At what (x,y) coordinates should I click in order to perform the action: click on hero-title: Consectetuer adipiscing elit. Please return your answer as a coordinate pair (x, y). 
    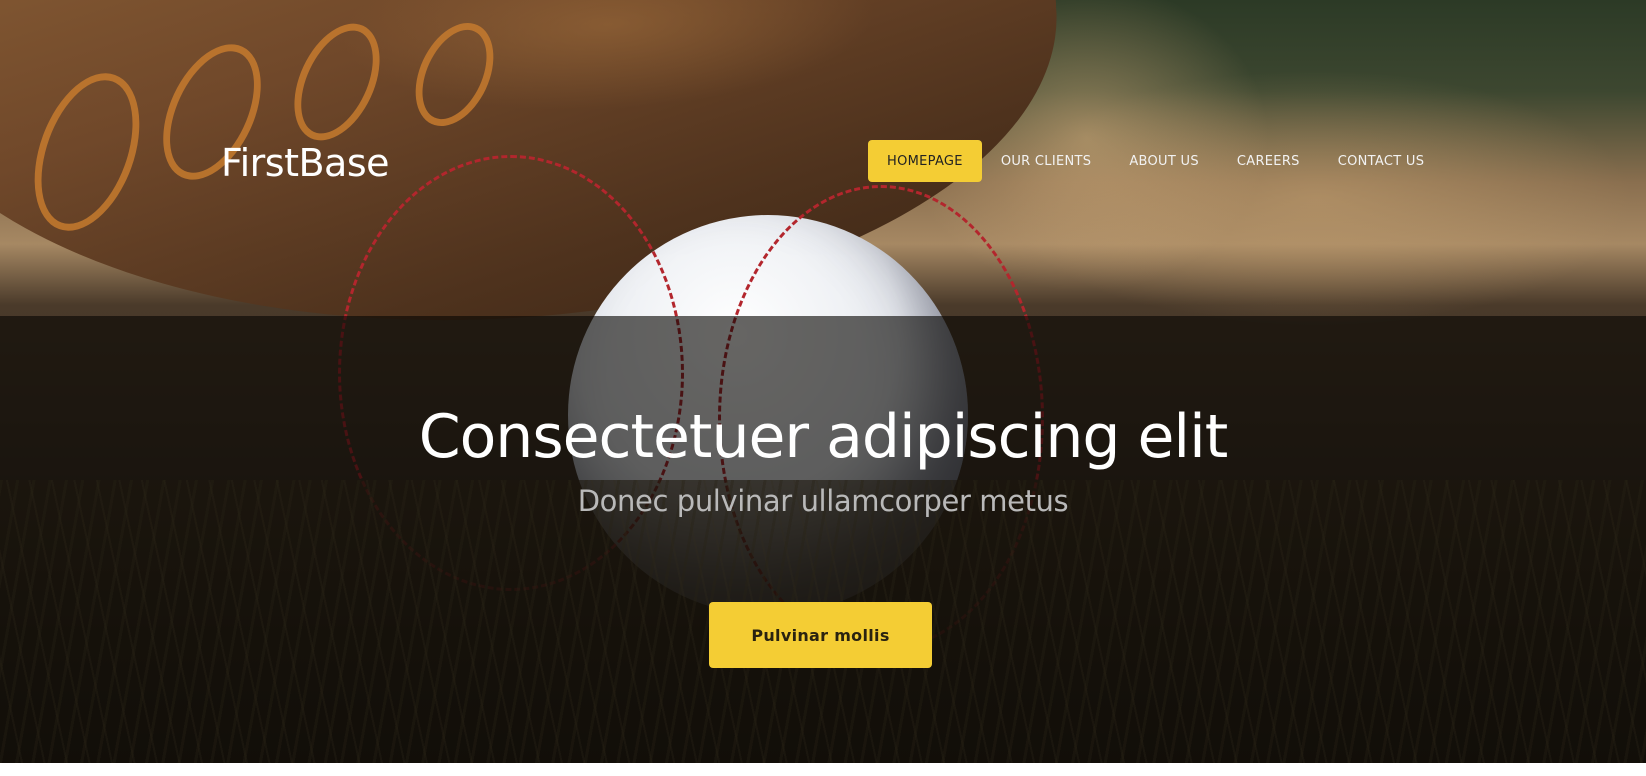
    Looking at the image, I should click on (823, 437).